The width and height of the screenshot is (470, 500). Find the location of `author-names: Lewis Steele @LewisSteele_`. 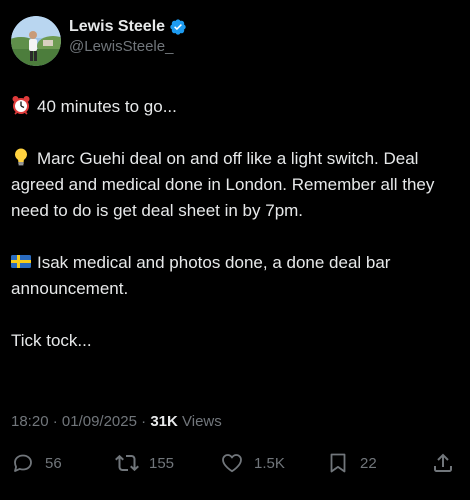

author-names: Lewis Steele @LewisSteele_ is located at coordinates (128, 37).